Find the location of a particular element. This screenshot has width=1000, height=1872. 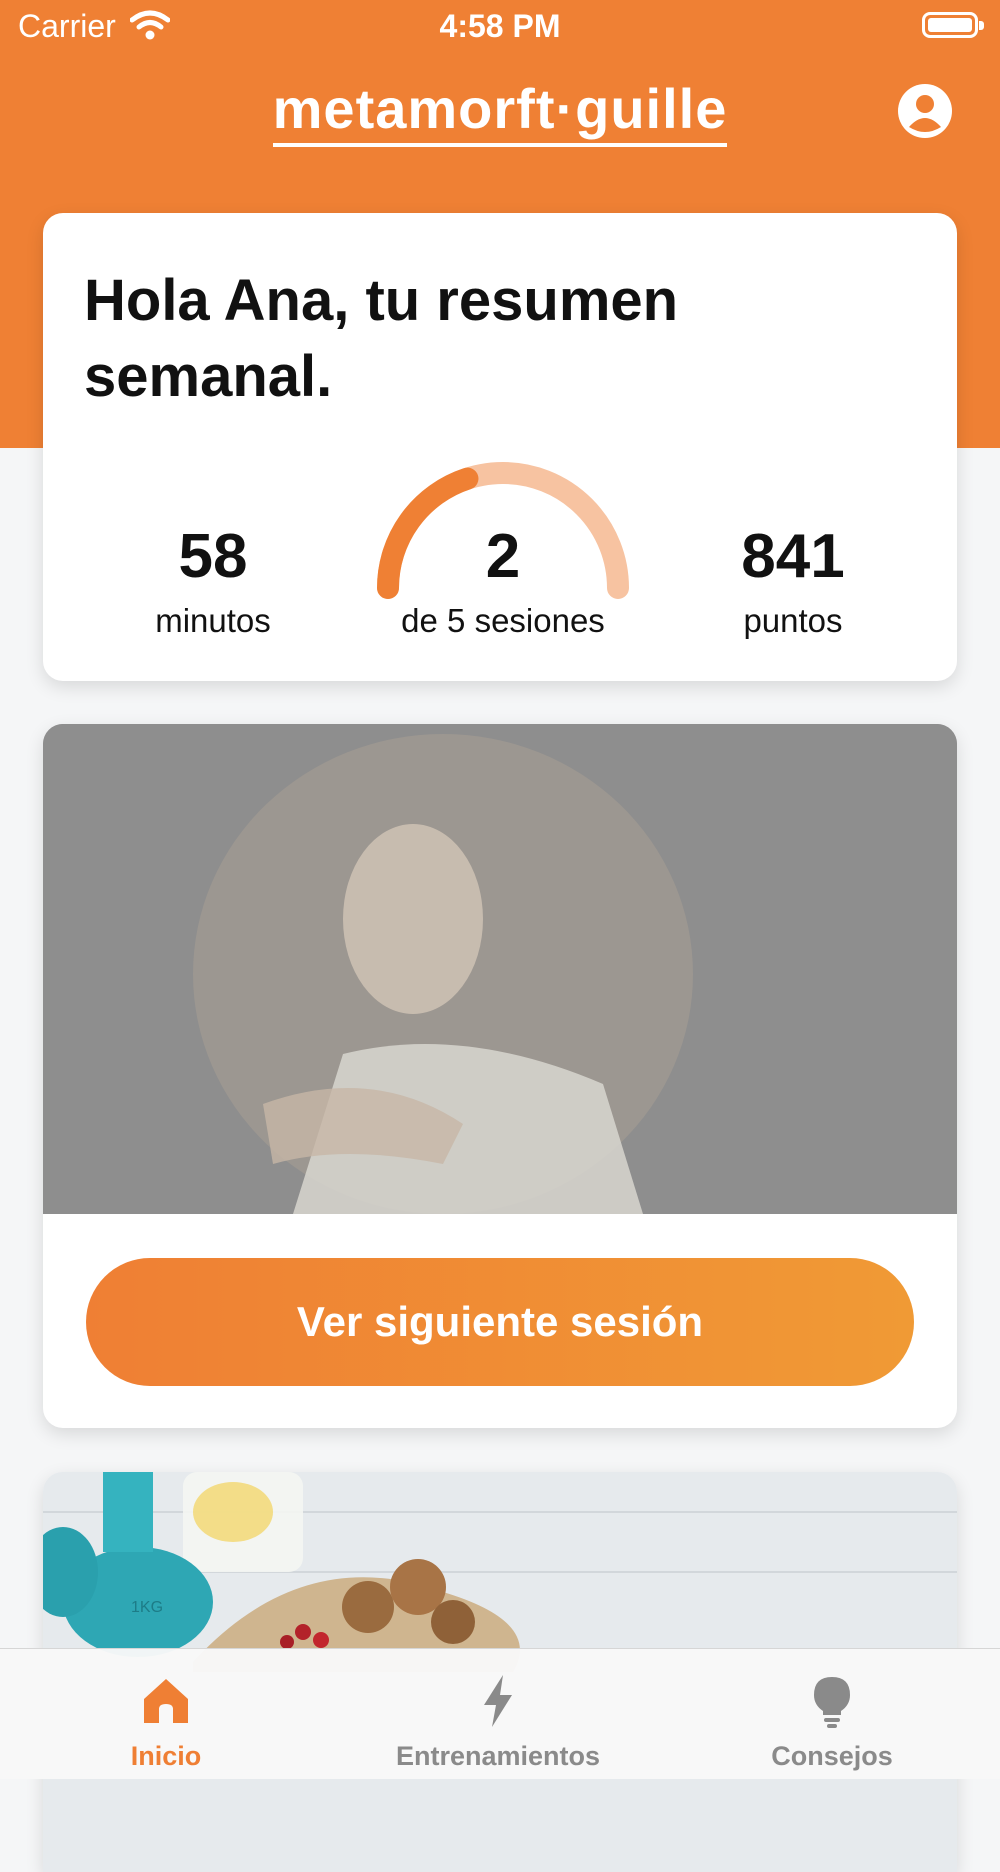

lightning-icon is located at coordinates (498, 1701).